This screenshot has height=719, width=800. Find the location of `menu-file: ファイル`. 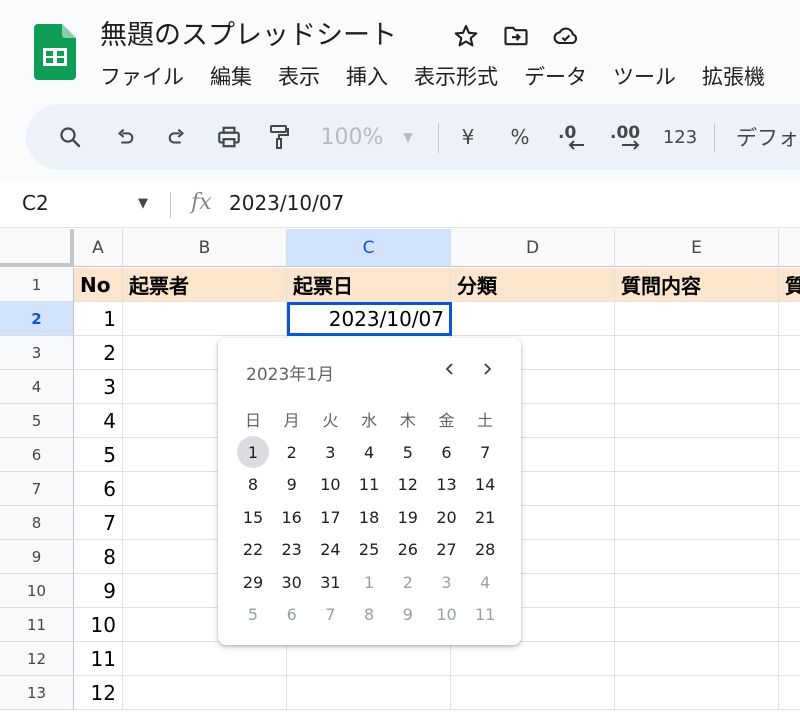

menu-file: ファイル is located at coordinates (142, 76).